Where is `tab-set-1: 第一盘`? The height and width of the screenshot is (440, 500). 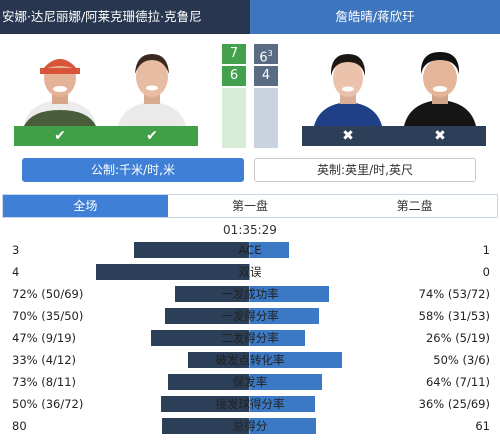
tab-set-1: 第一盘 is located at coordinates (250, 206).